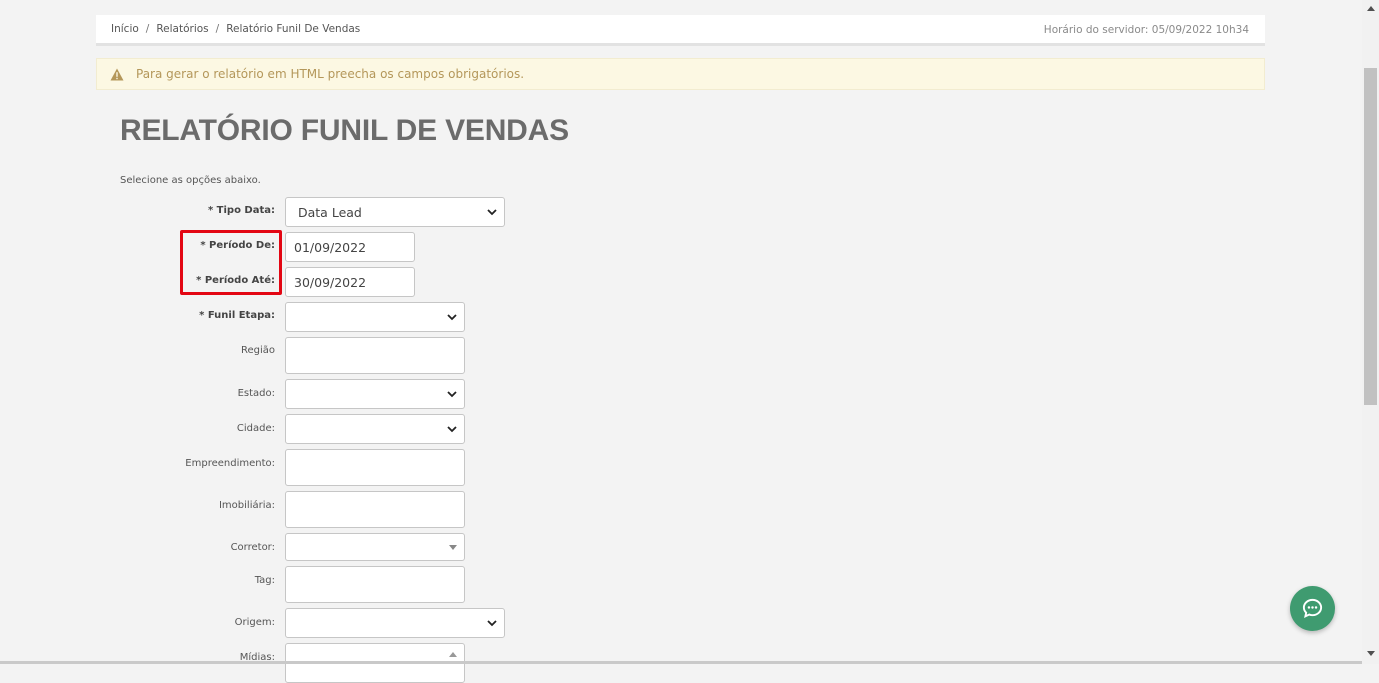  What do you see at coordinates (375, 584) in the screenshot?
I see `tag-multiselect` at bounding box center [375, 584].